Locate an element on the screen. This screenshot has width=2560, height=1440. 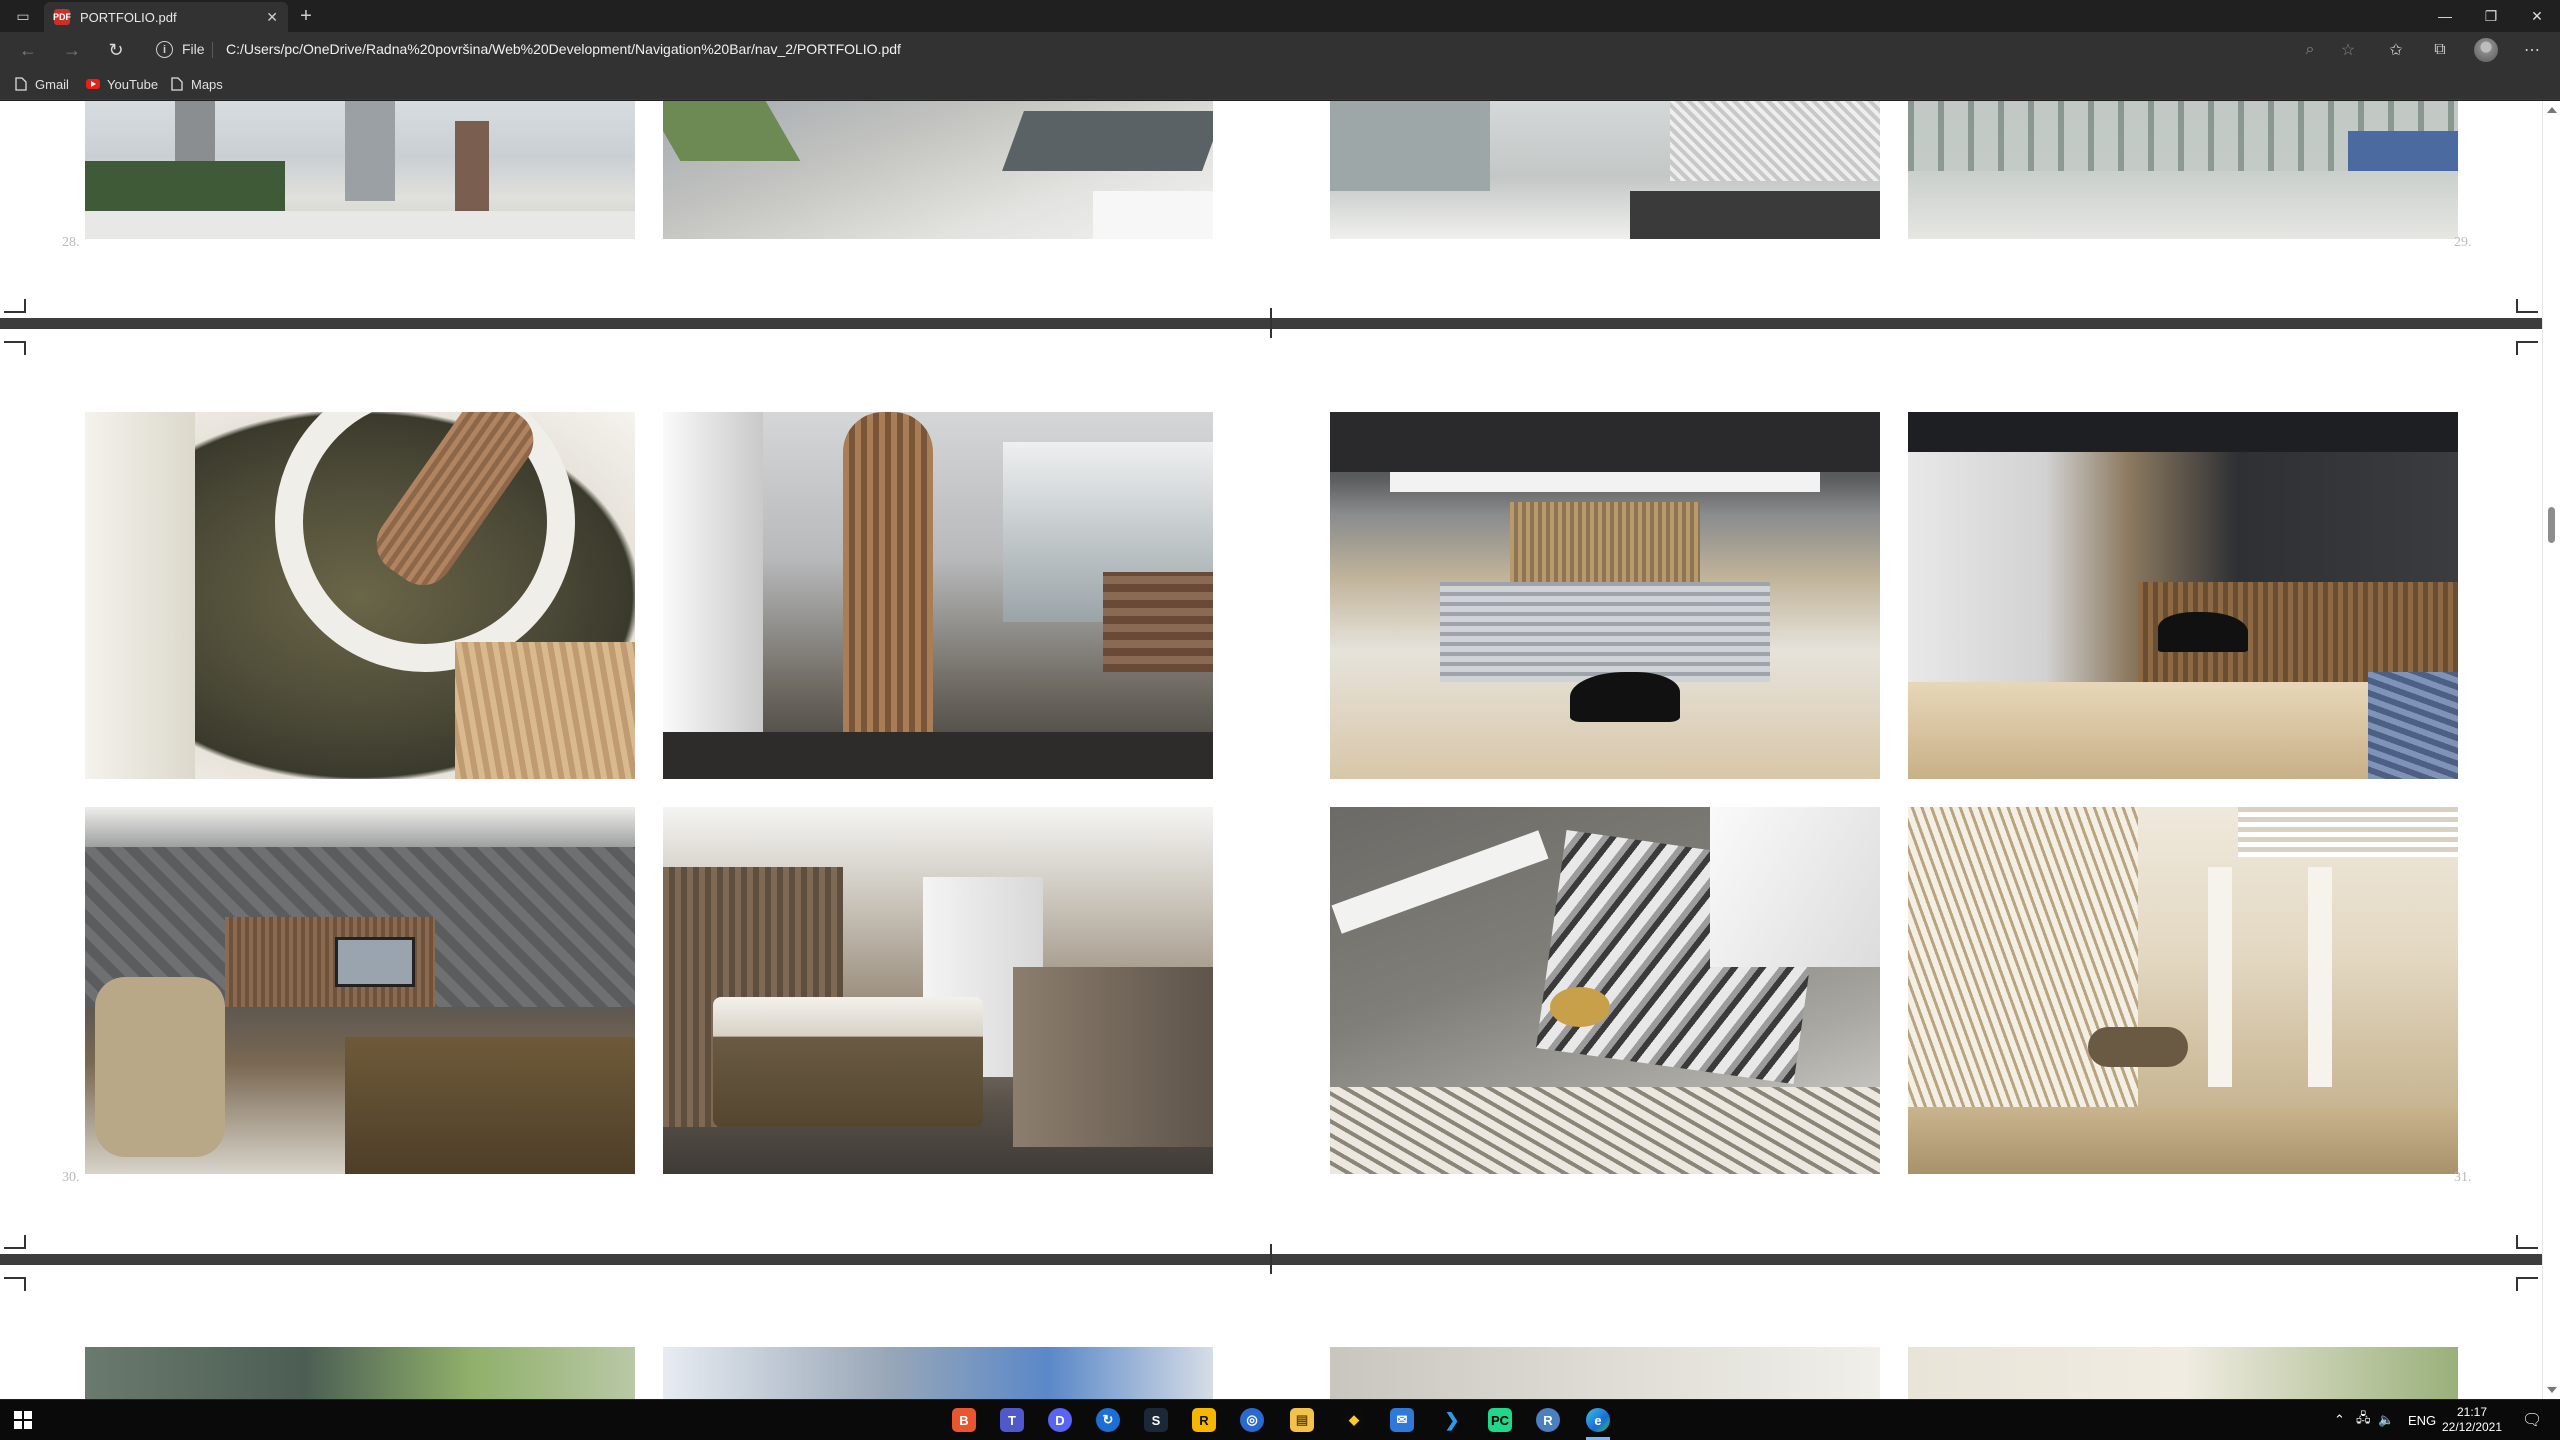
git-icon: ◆ is located at coordinates (1354, 1420).